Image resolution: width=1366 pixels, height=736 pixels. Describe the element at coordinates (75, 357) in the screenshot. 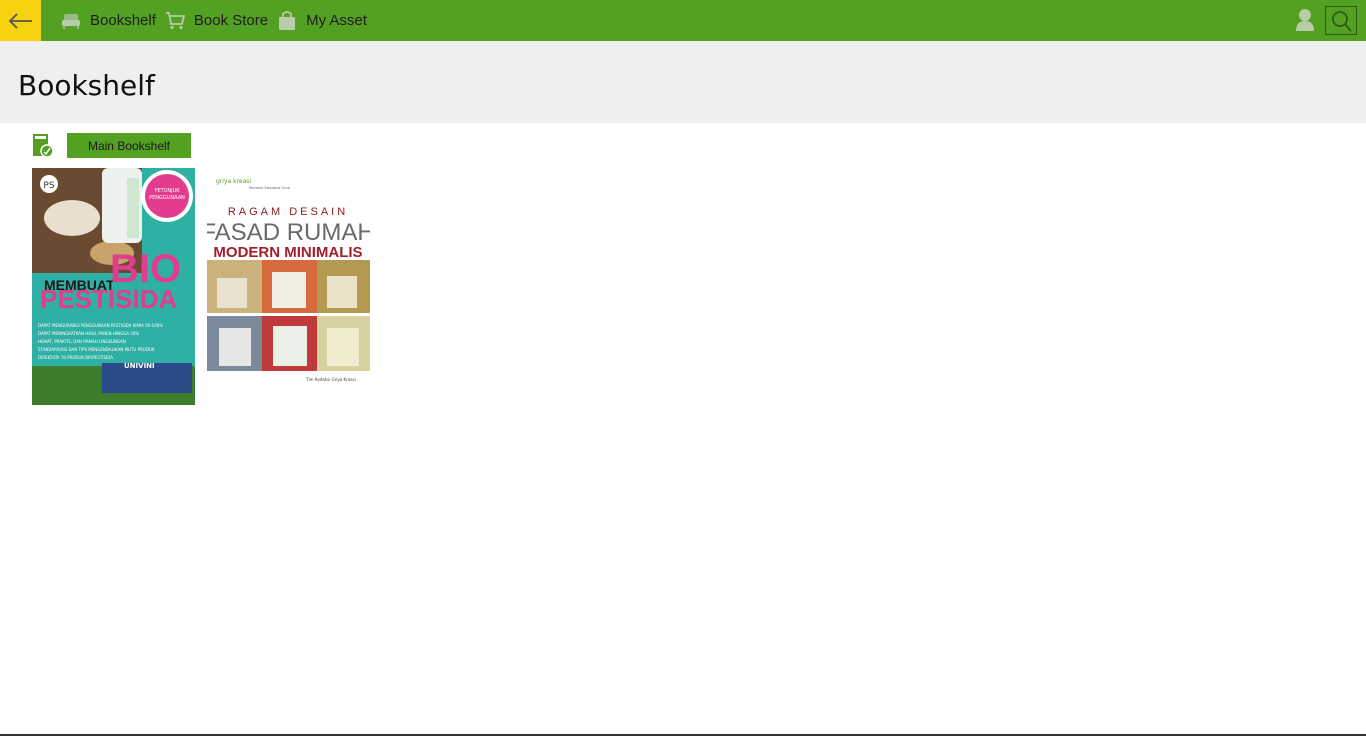

I see `book1-bullet: DIREKTORI 78 PRODUK BIOPESTISIDA` at that location.